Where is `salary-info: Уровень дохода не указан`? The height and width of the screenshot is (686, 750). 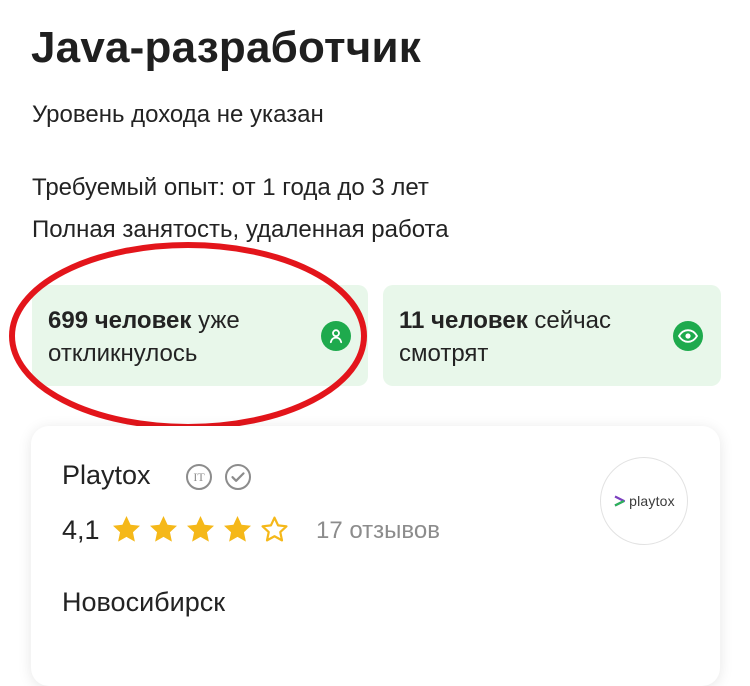
salary-info: Уровень дохода не указан is located at coordinates (178, 114).